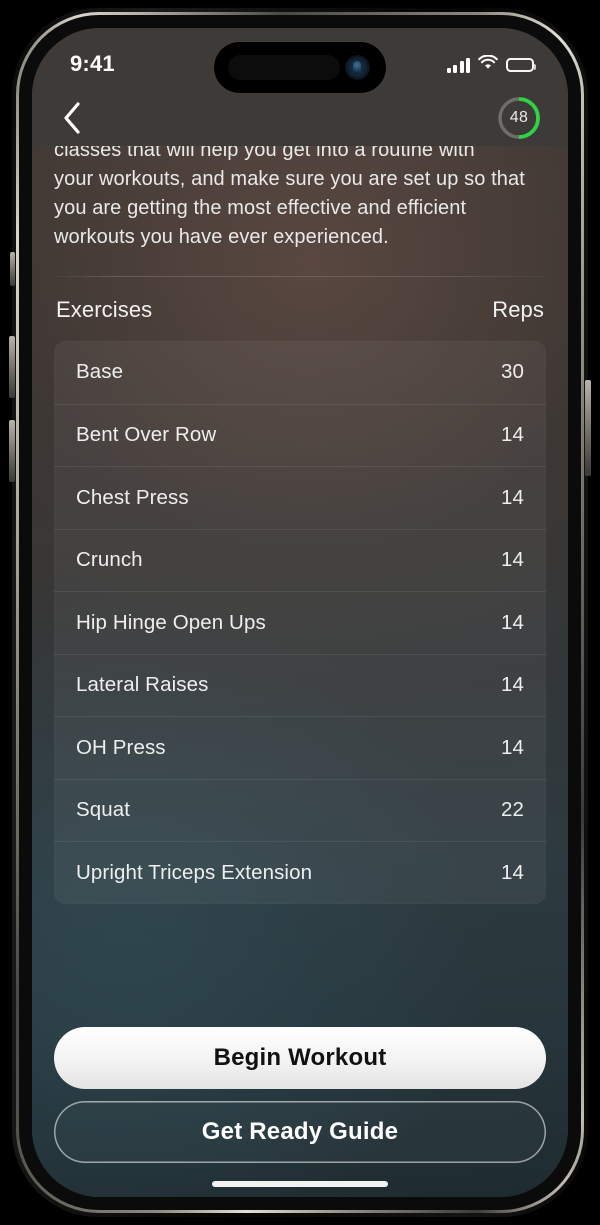 The image size is (600, 1225). Describe the element at coordinates (300, 685) in the screenshot. I see `table-row: Lateral Raises 14` at that location.